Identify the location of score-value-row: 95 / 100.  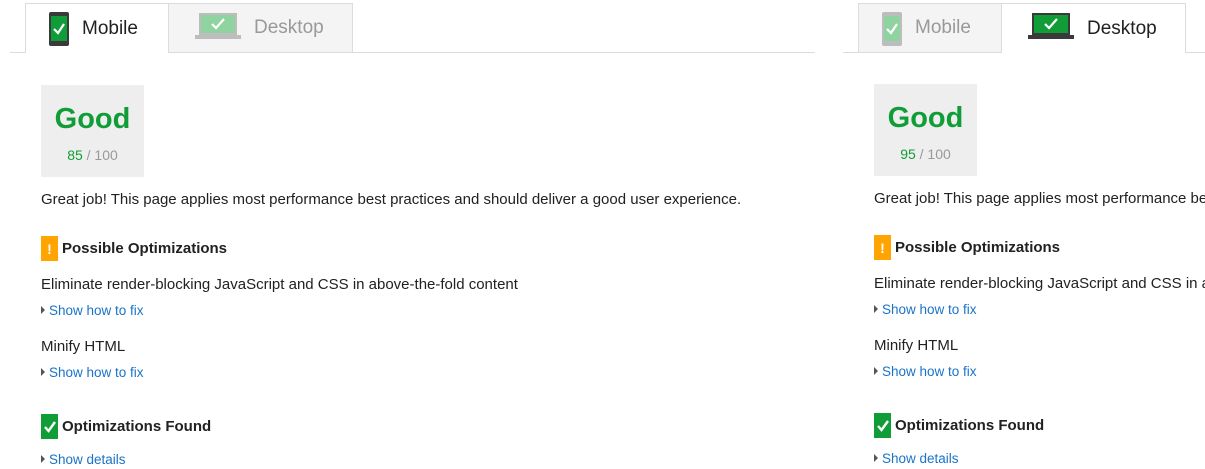
(925, 154).